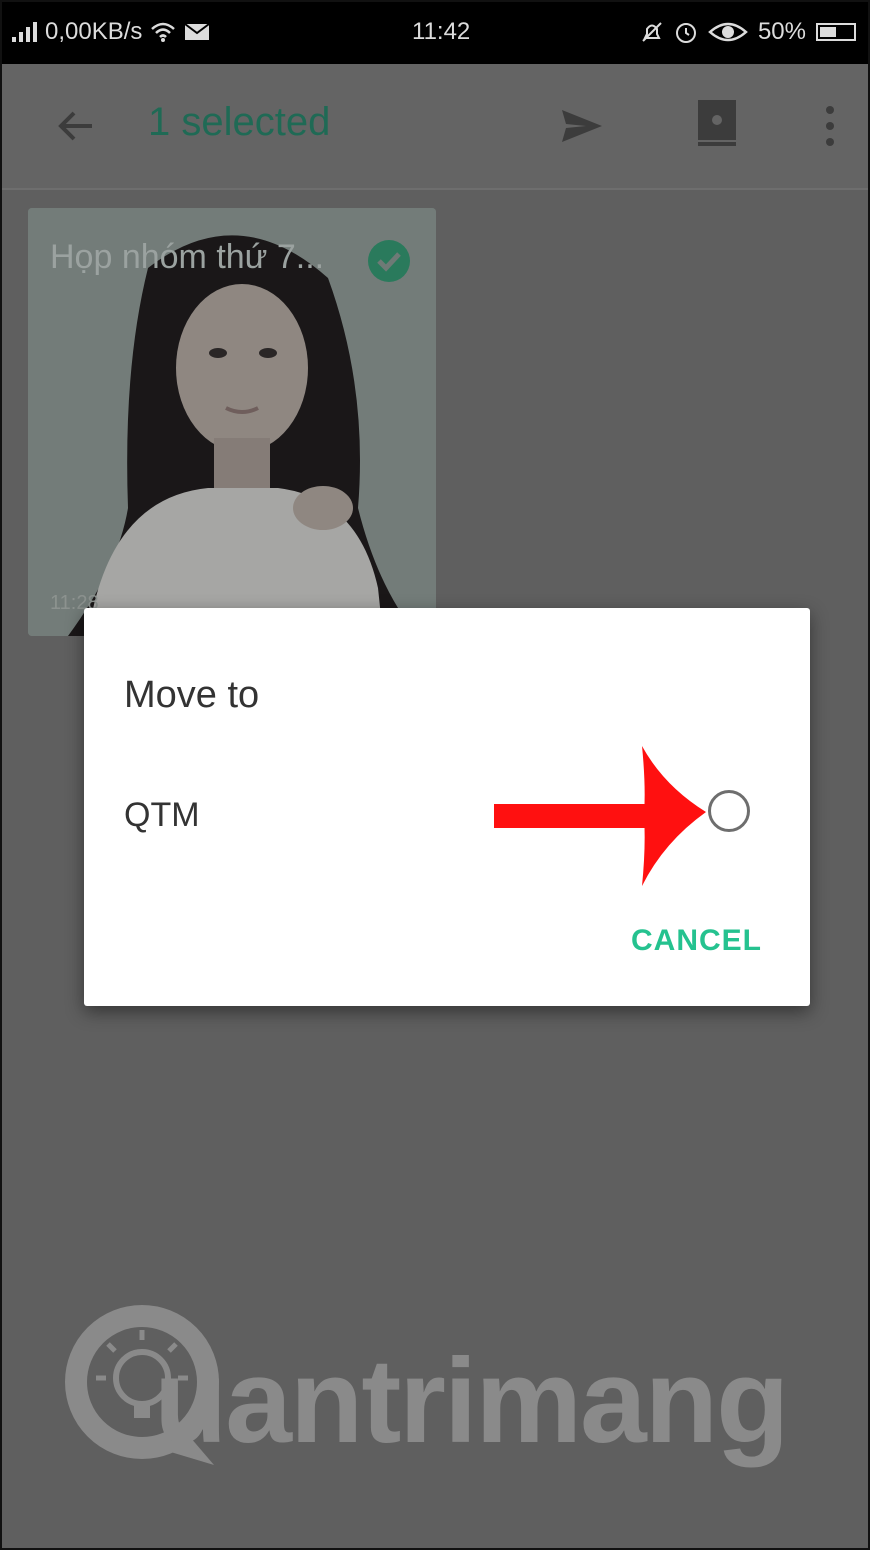 This screenshot has width=870, height=1550. I want to click on clock-icon, so click(685, 33).